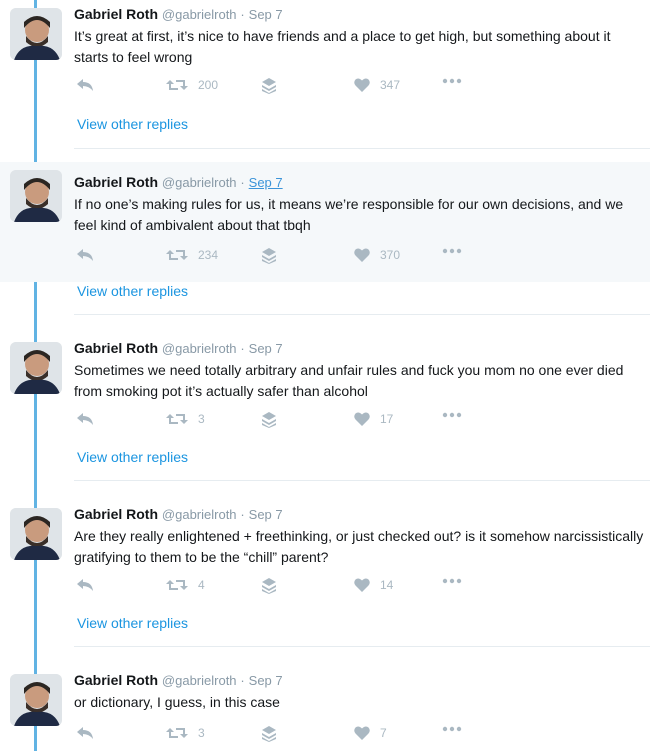 The image size is (650, 751). What do you see at coordinates (177, 702) in the screenshot?
I see `tweet-text: or dictionary, I guess, in this case` at bounding box center [177, 702].